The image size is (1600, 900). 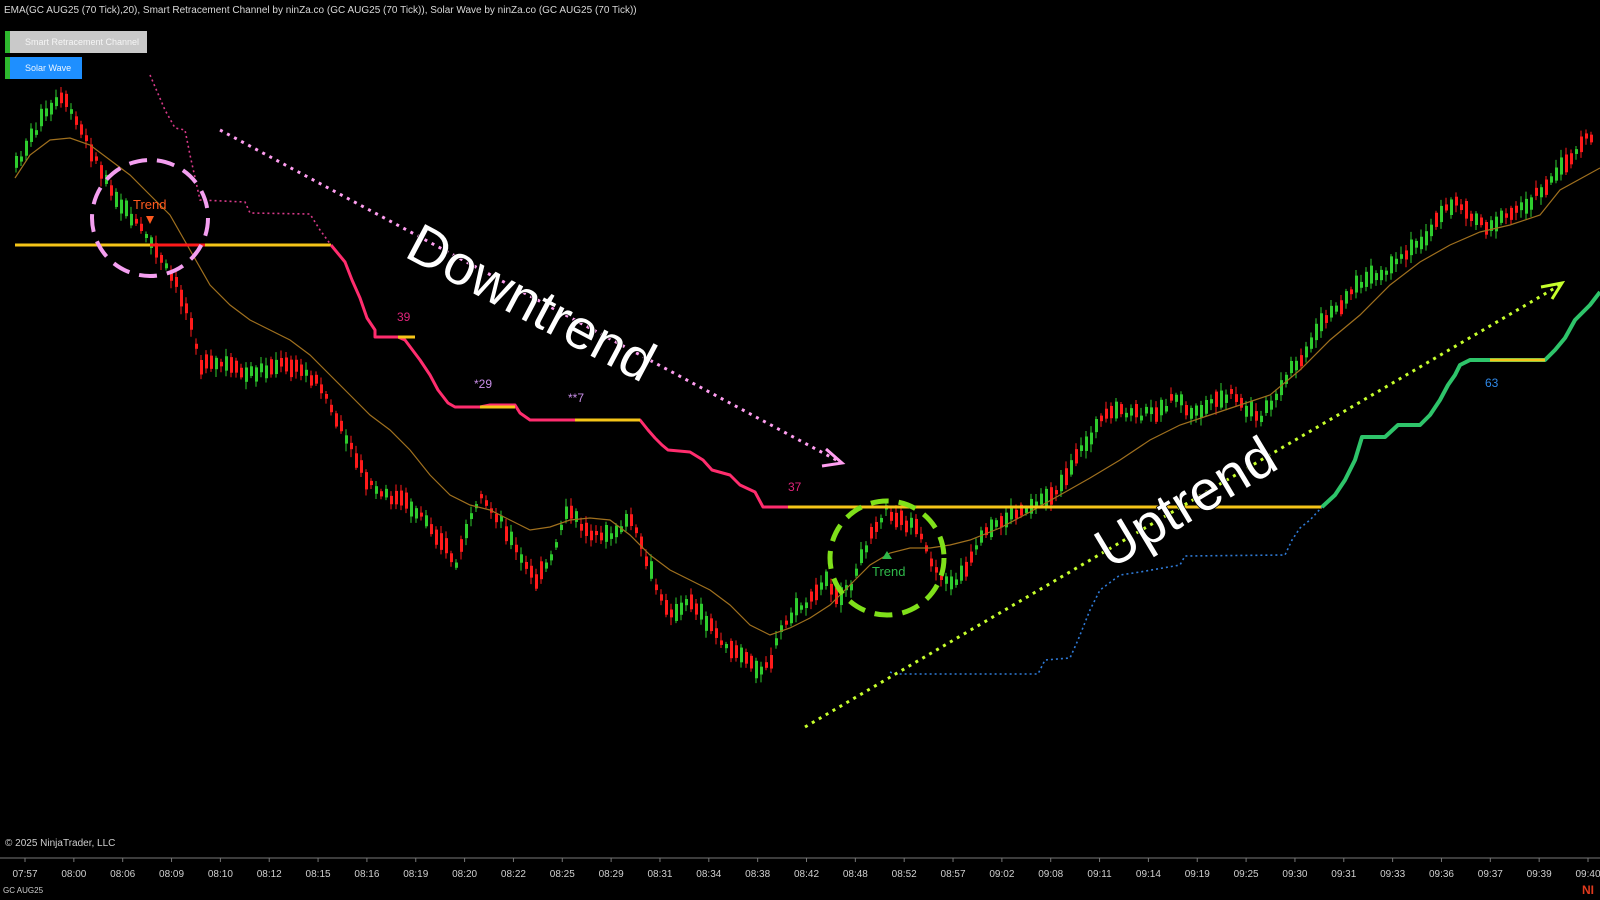 I want to click on bear-dotted-trail, so click(x=240, y=160).